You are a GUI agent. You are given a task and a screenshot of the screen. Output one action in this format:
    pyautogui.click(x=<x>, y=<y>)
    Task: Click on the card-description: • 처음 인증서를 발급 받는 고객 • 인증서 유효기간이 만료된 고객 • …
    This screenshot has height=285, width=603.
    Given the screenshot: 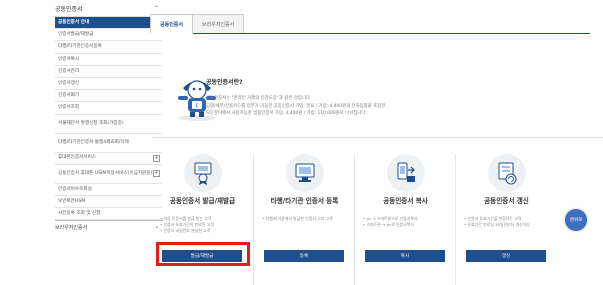 What is the action you would take?
    pyautogui.click(x=205, y=225)
    